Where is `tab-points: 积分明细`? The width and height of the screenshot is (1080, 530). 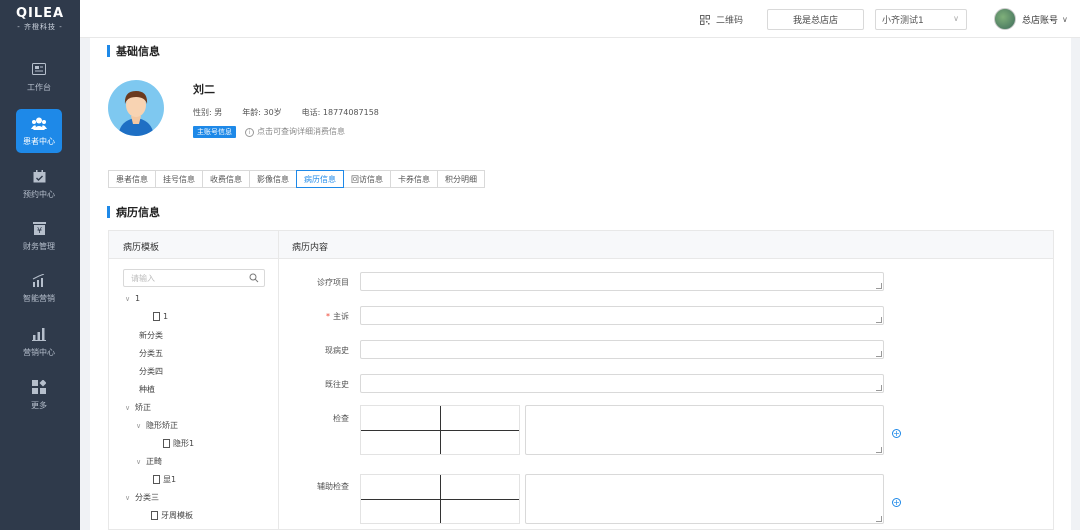 tab-points: 积分明细 is located at coordinates (461, 179).